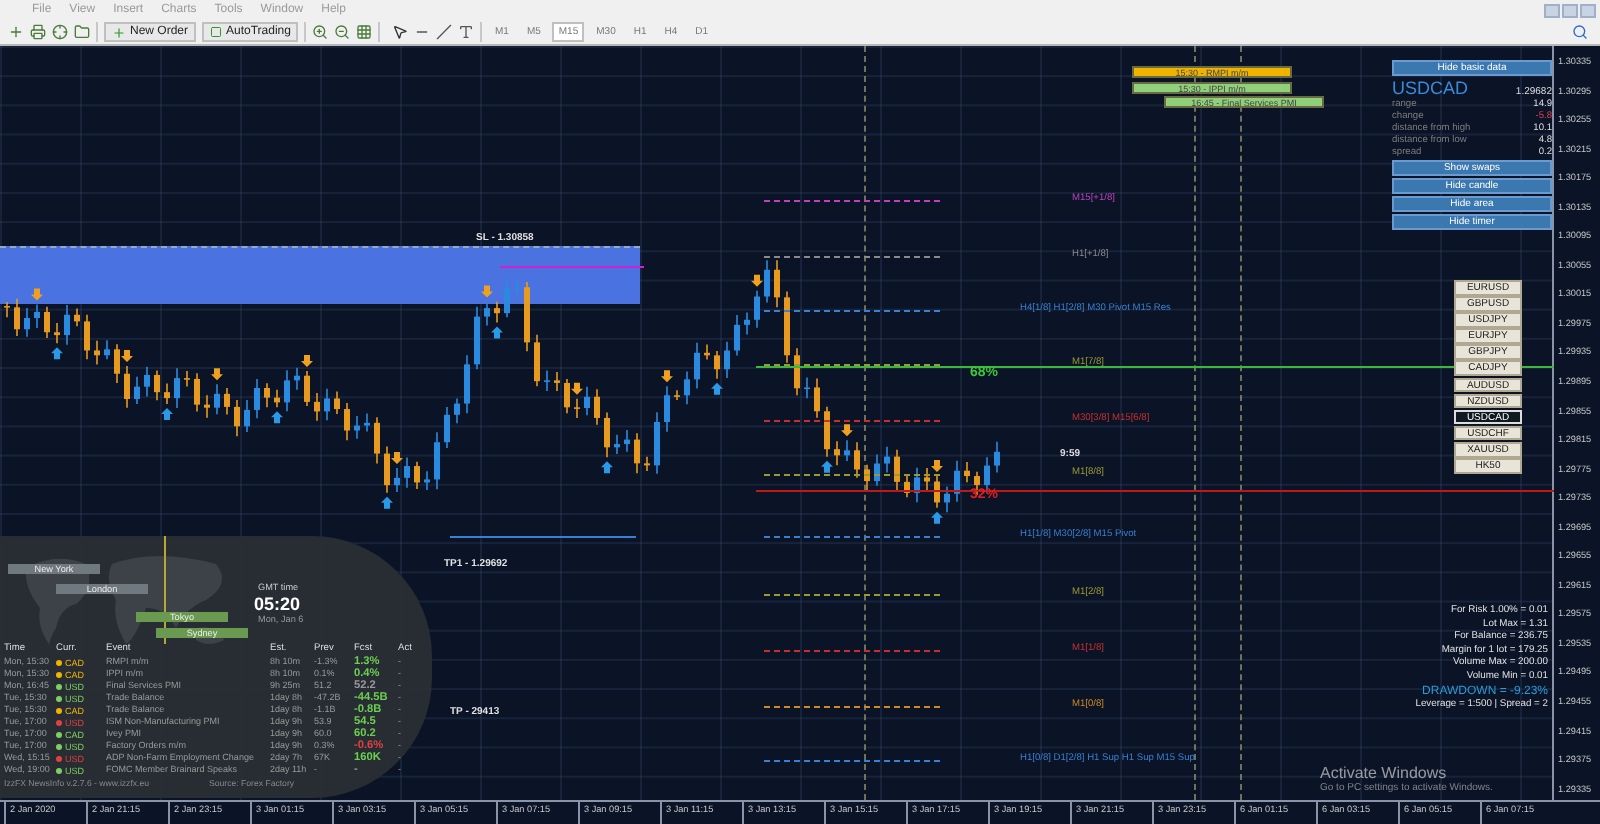 The width and height of the screenshot is (1600, 824). I want to click on trendline-icon, so click(444, 32).